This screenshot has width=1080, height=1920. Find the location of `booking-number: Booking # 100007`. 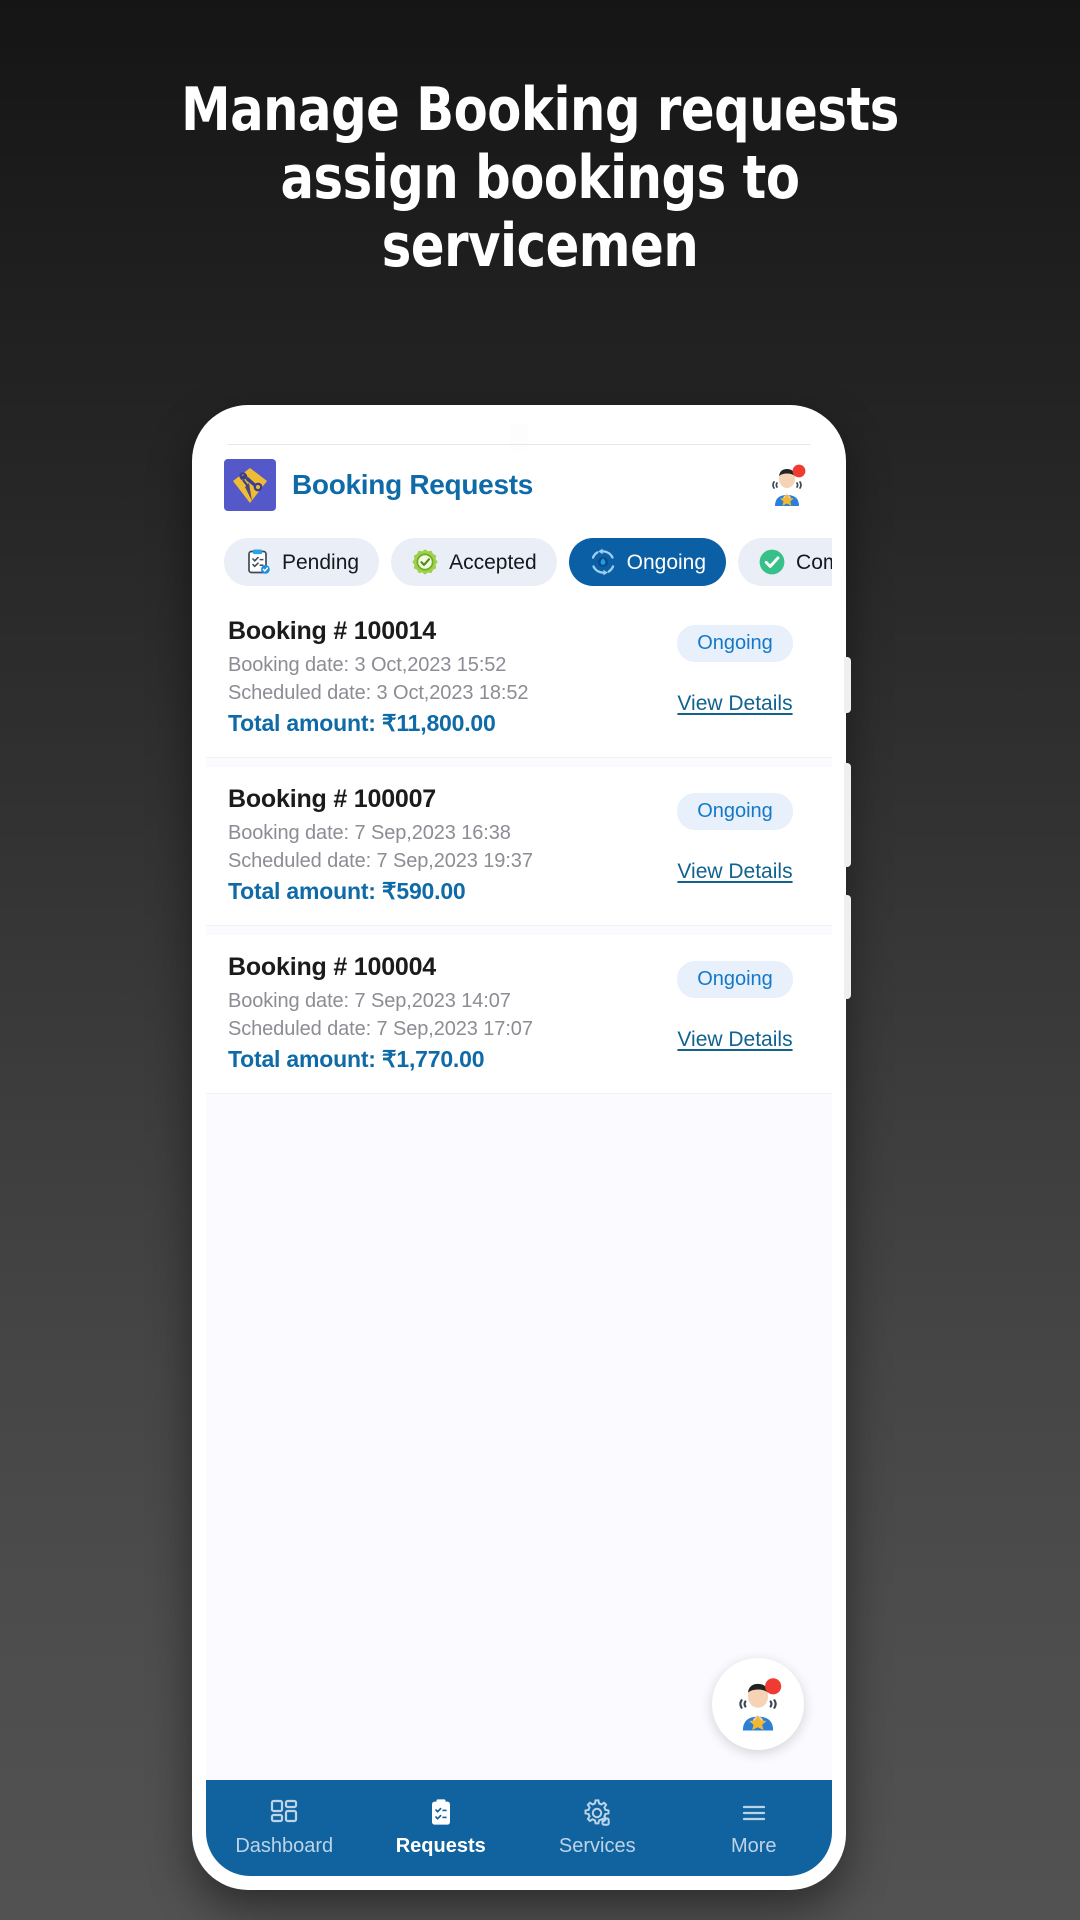

booking-number: Booking # 100007 is located at coordinates (332, 799).